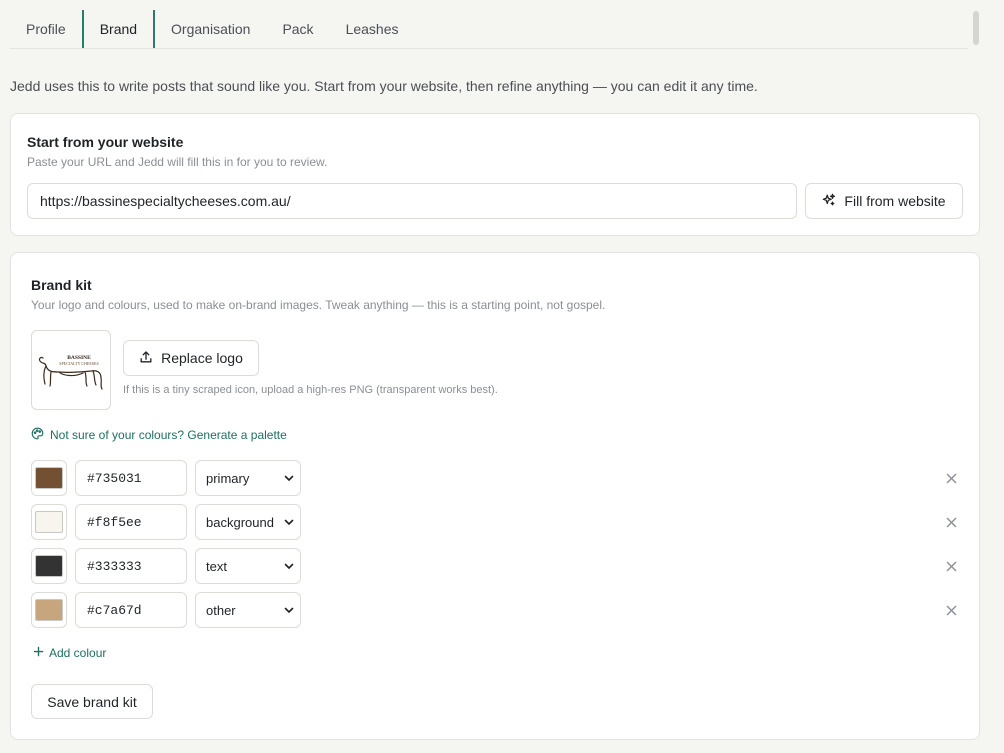 The width and height of the screenshot is (1004, 753). What do you see at coordinates (92, 701) in the screenshot?
I see `save-brand-kit-button: Save brand kit` at bounding box center [92, 701].